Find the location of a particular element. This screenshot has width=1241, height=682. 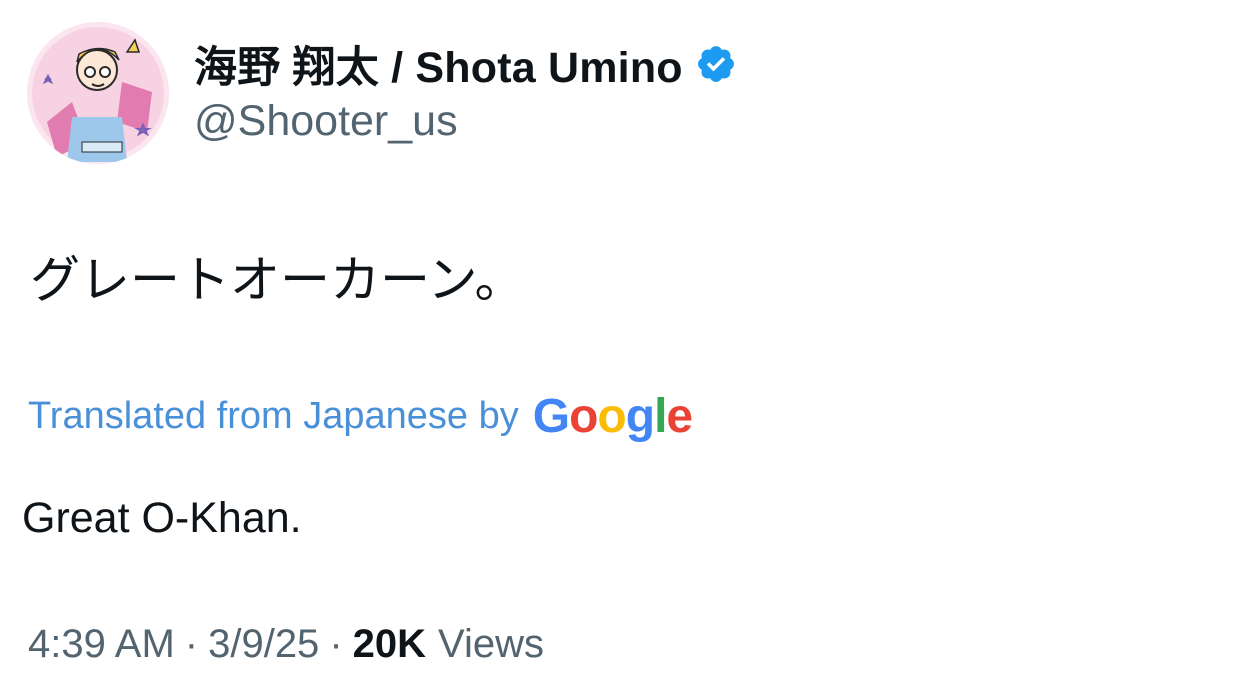

translated-label: Translated from Japanese by is located at coordinates (273, 416).